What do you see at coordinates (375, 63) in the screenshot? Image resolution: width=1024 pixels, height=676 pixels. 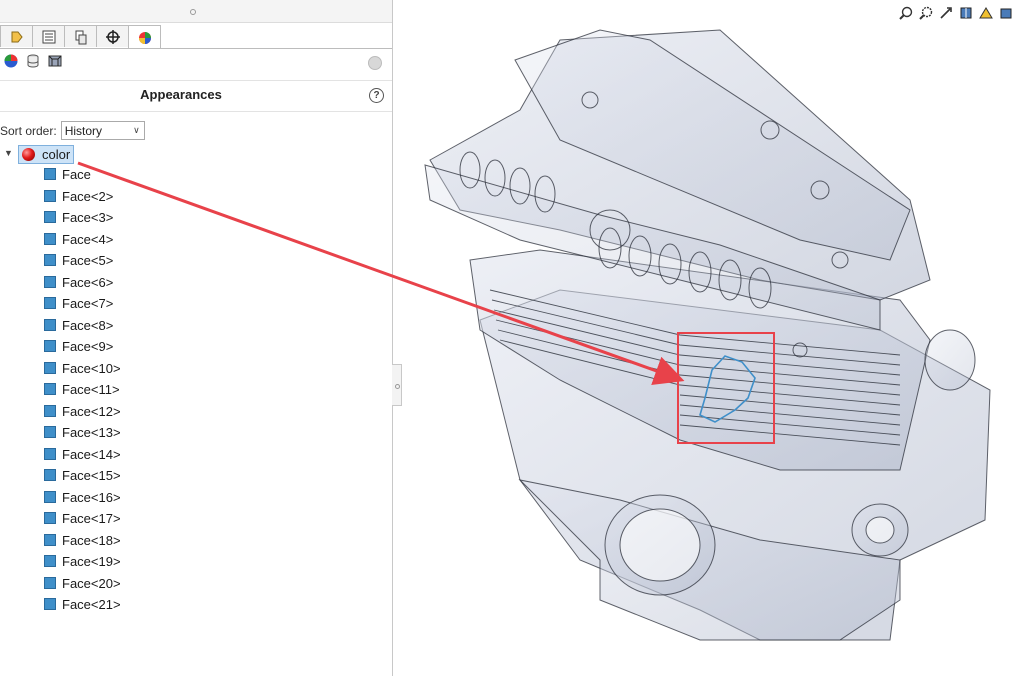 I see `pin-icon` at bounding box center [375, 63].